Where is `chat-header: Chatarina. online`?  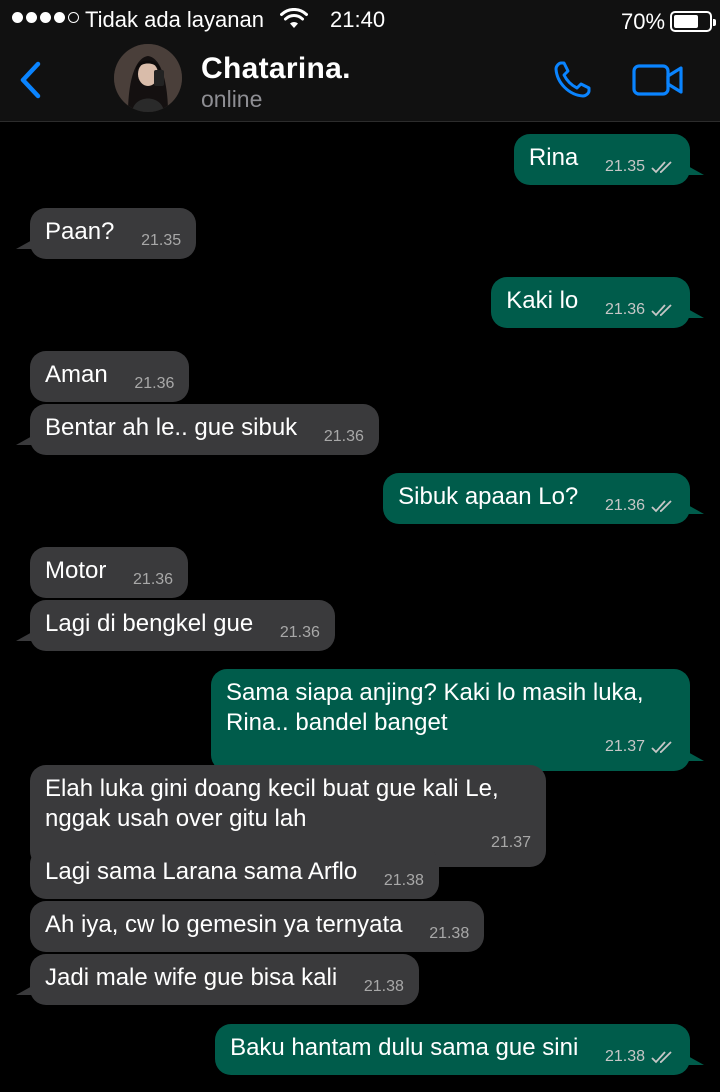 chat-header: Chatarina. online is located at coordinates (360, 81).